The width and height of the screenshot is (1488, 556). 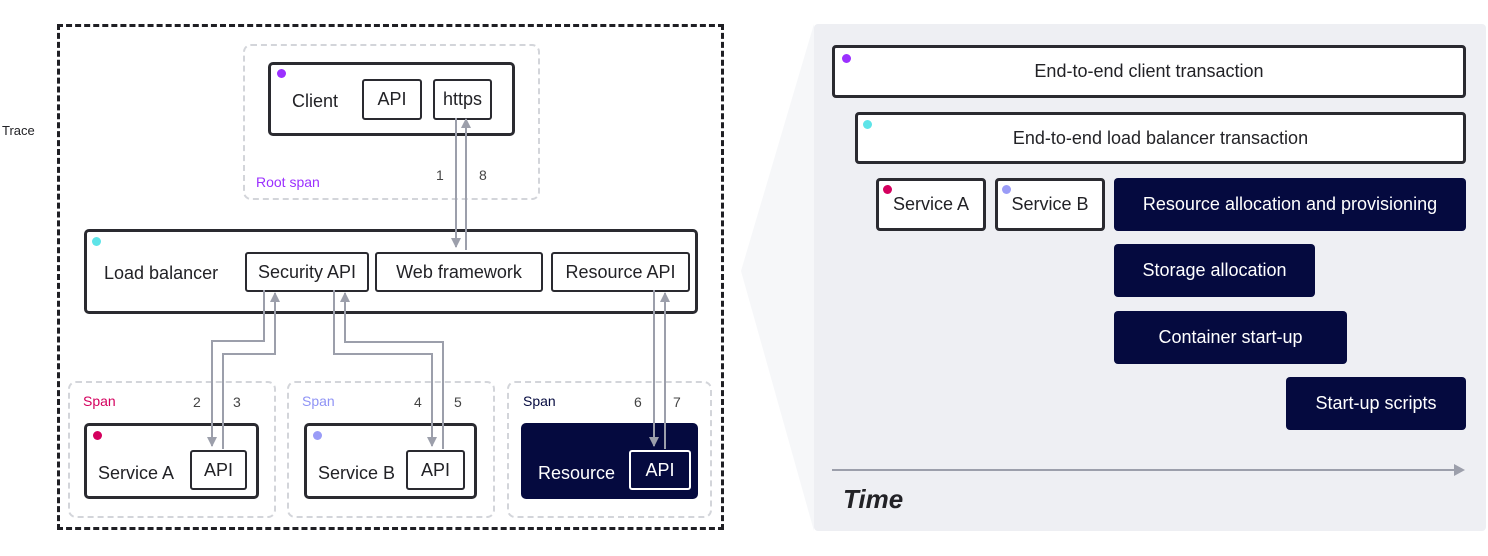 I want to click on time-axis, so click(x=1148, y=470).